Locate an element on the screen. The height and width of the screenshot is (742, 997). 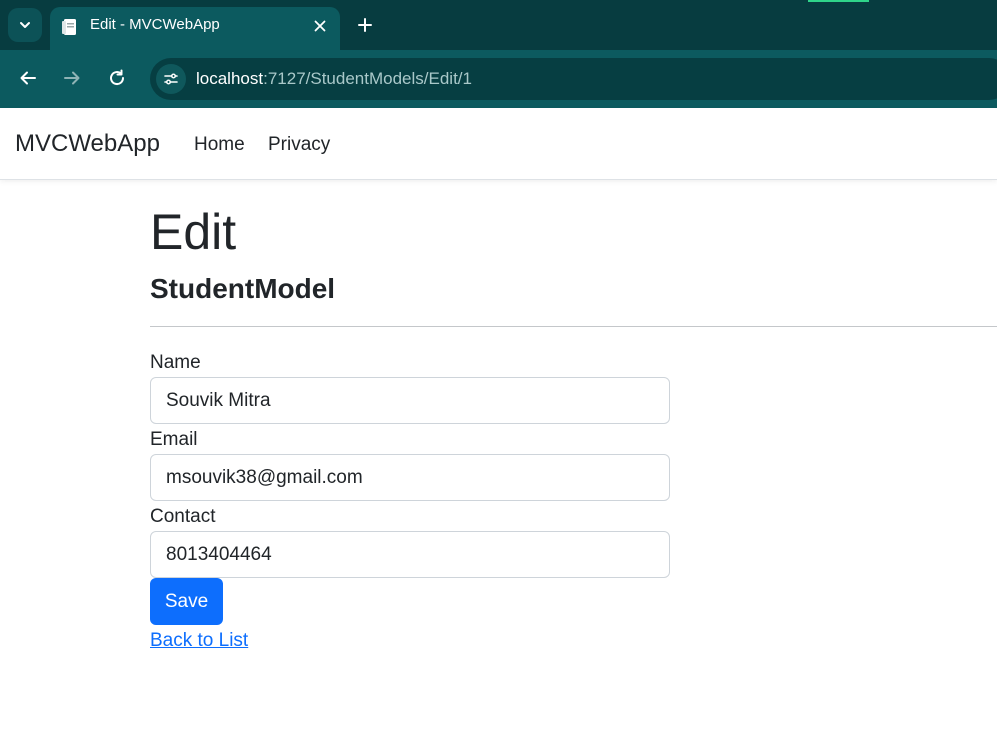
email-input is located at coordinates (410, 477).